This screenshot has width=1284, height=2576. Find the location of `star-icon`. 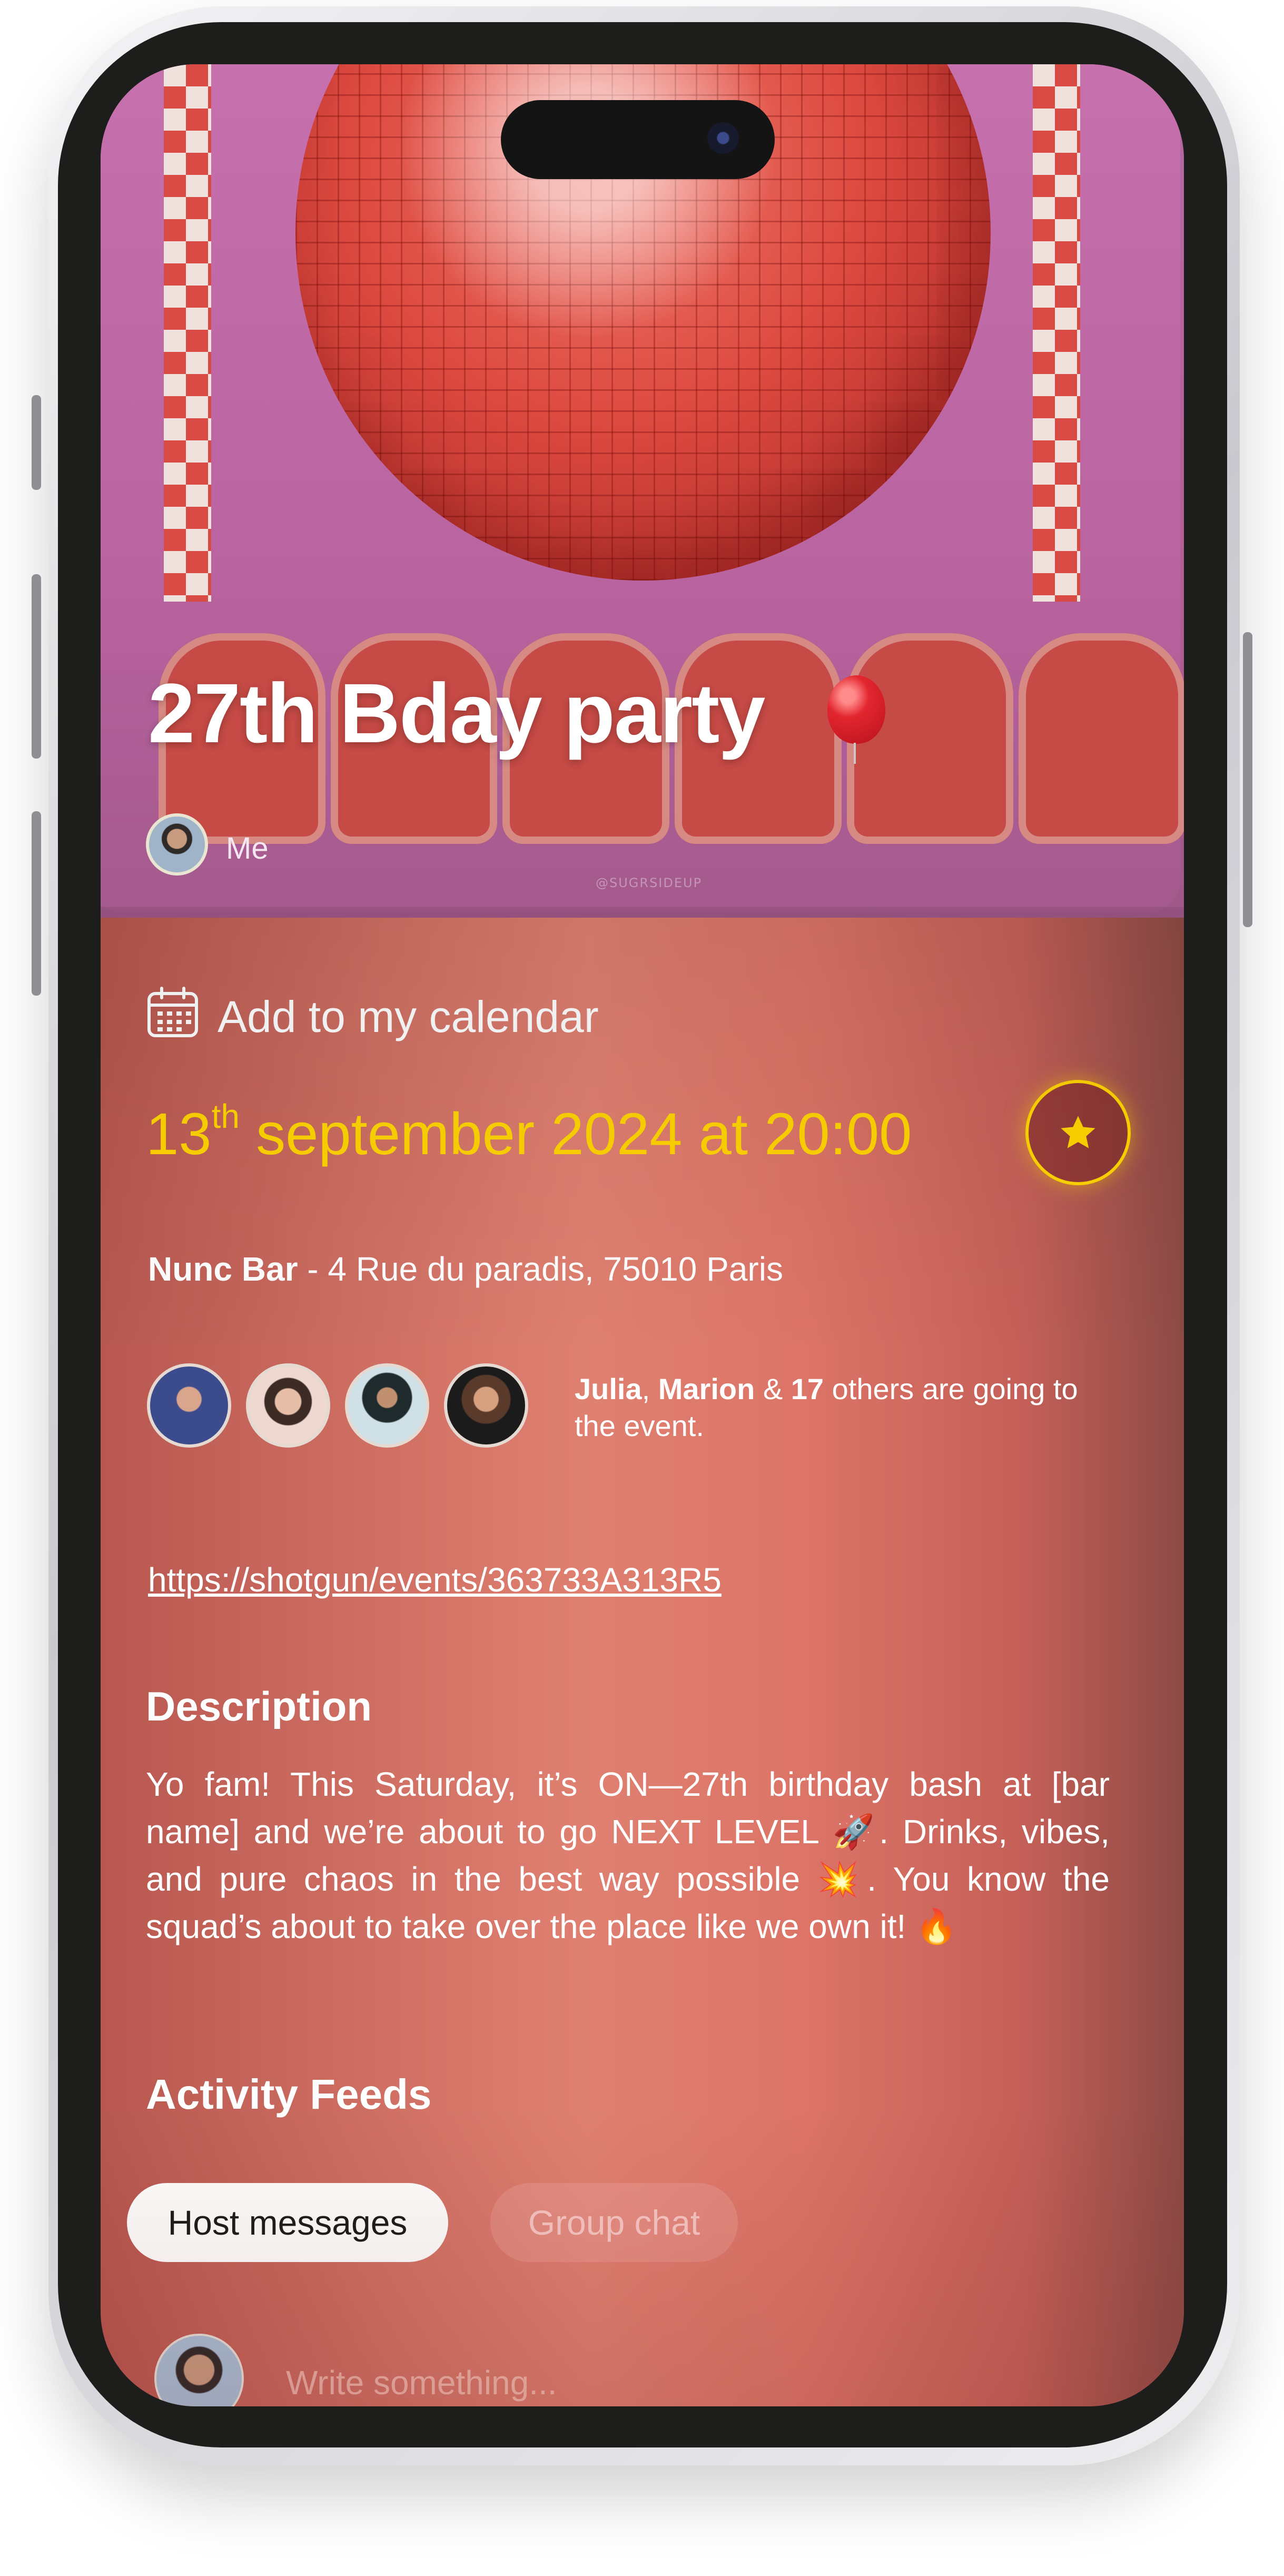

star-icon is located at coordinates (1078, 1132).